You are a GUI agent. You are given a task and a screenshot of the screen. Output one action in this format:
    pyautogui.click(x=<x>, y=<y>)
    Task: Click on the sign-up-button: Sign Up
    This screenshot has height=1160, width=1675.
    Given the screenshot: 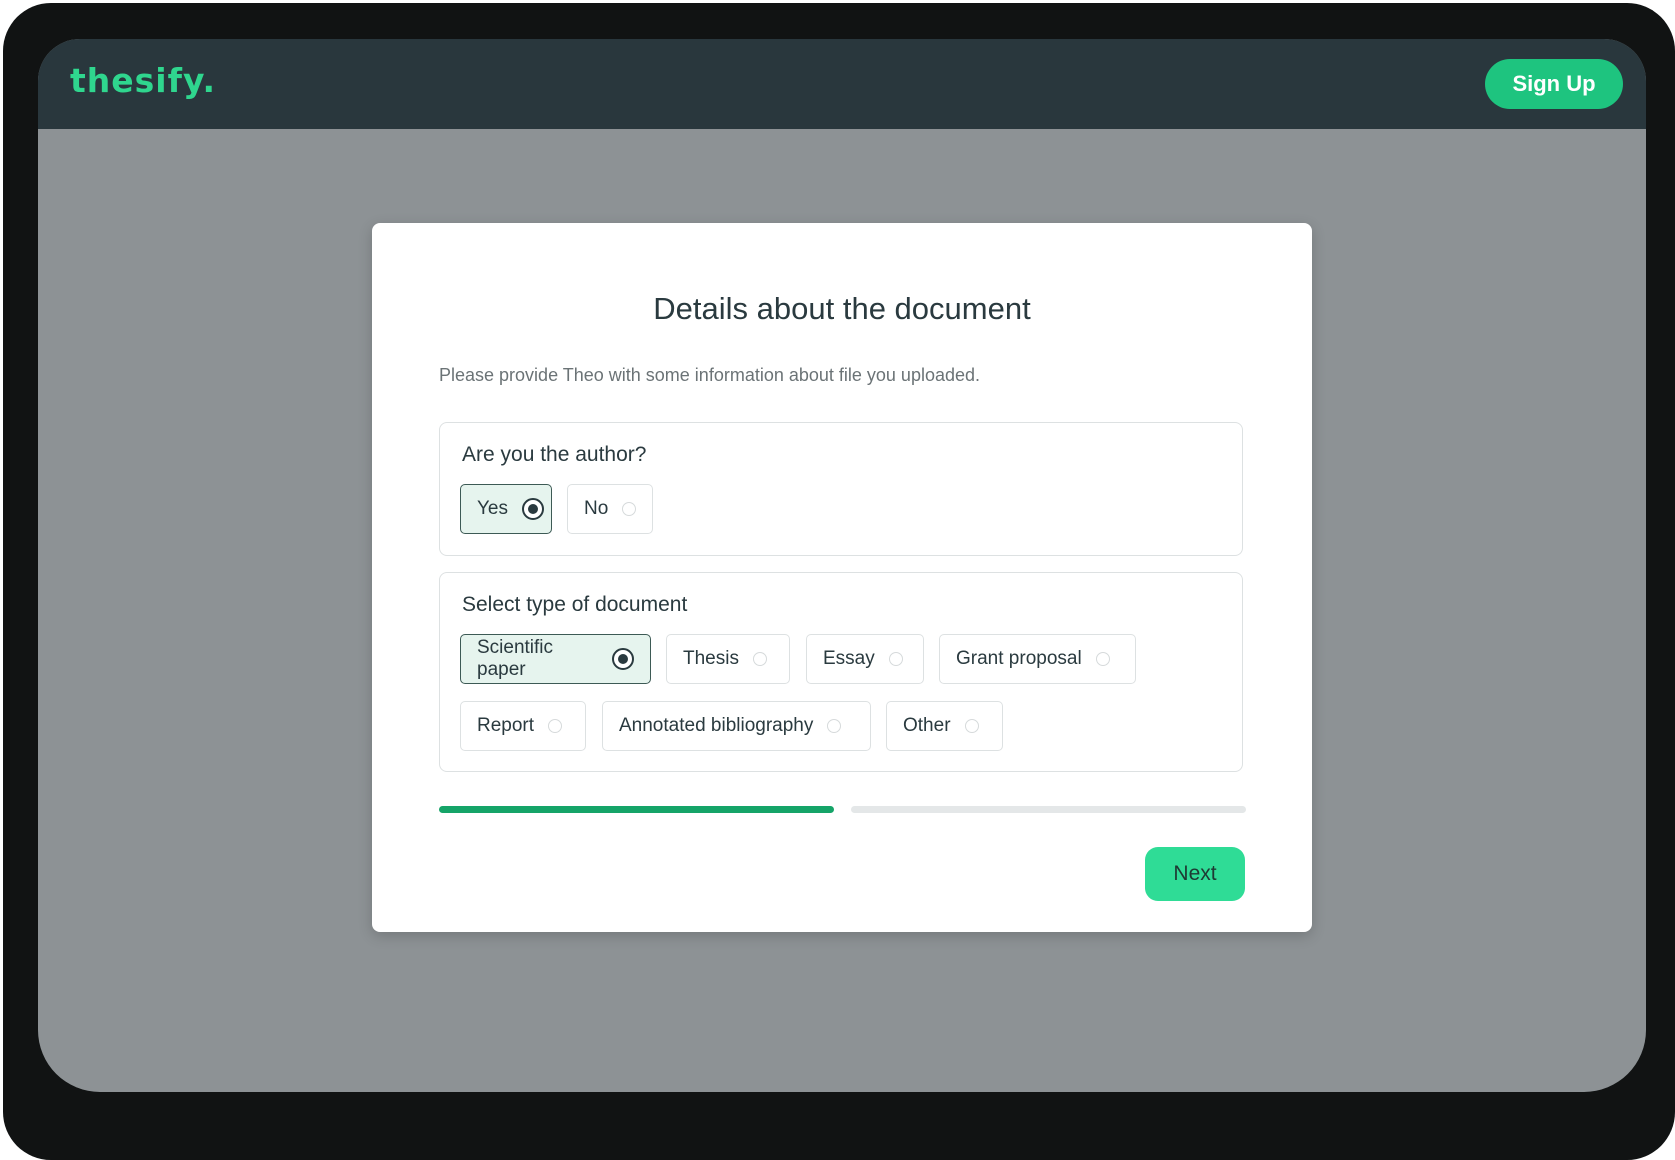 What is the action you would take?
    pyautogui.click(x=1554, y=84)
    